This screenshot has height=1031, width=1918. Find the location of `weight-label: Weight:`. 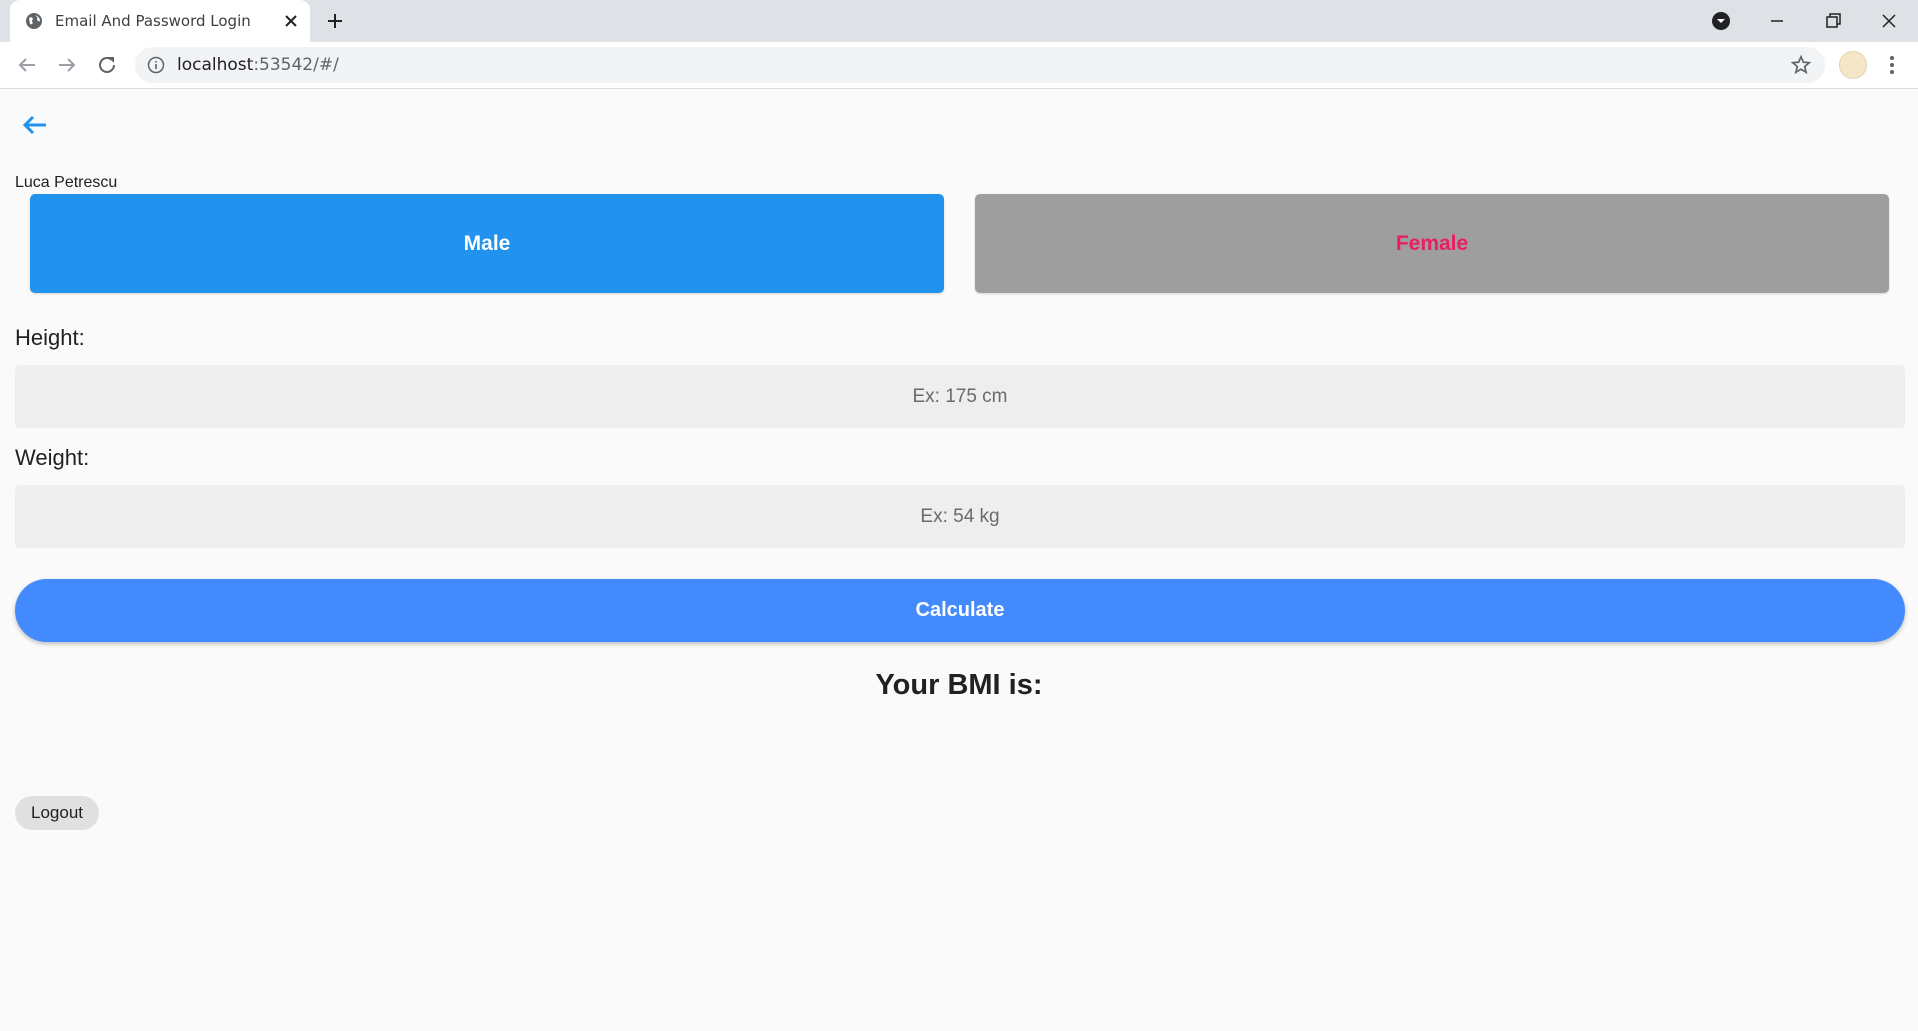

weight-label: Weight: is located at coordinates (52, 457).